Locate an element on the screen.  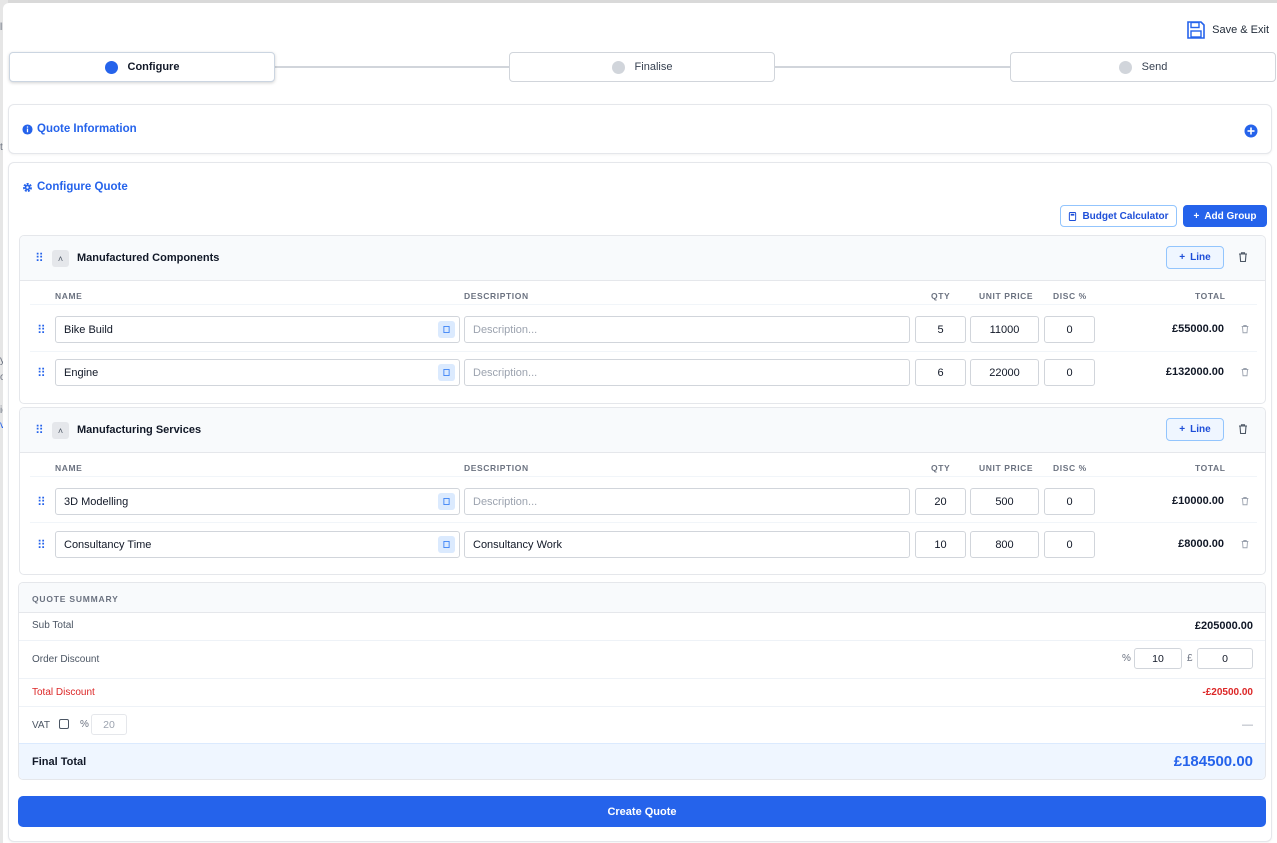
vat-checkbox is located at coordinates (64, 724).